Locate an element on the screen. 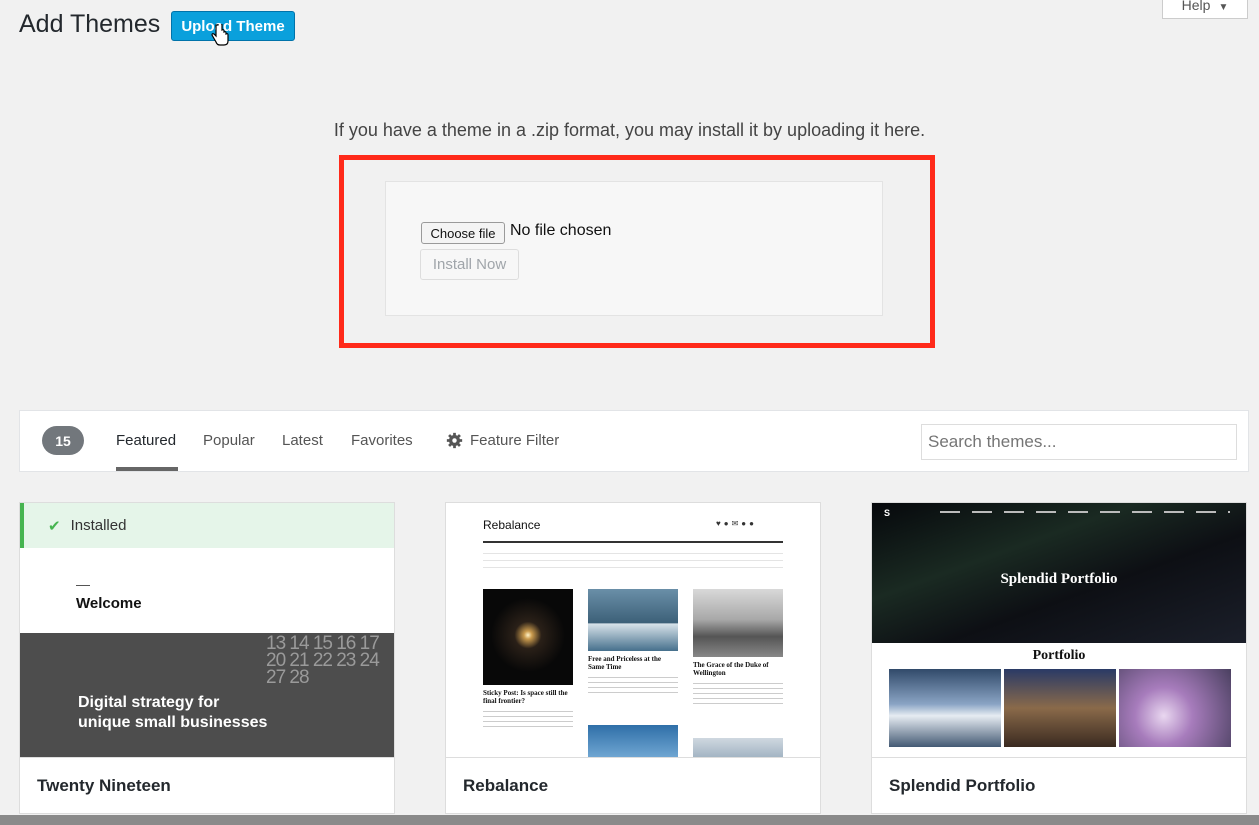 The image size is (1259, 825). preview-thumb-city is located at coordinates (1060, 708).